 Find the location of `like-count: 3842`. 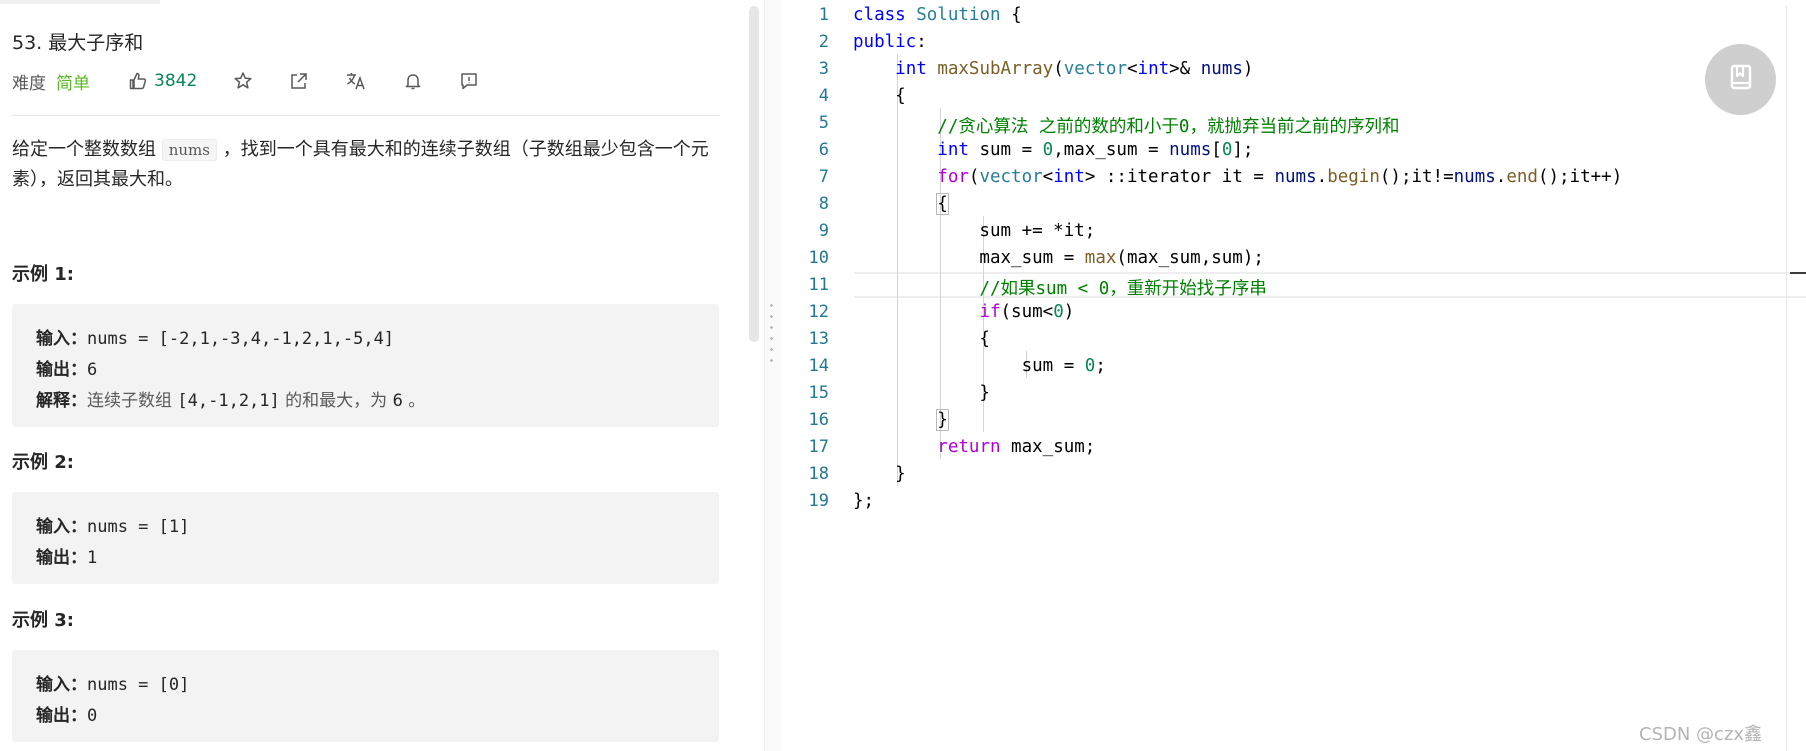

like-count: 3842 is located at coordinates (176, 81).